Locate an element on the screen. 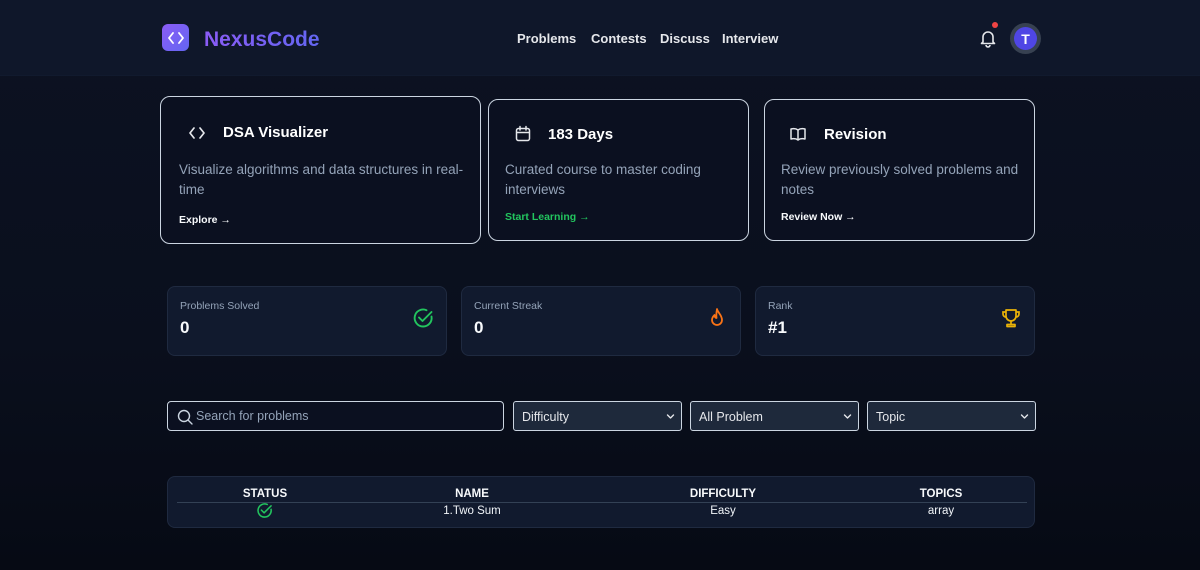 Image resolution: width=1200 pixels, height=570 pixels. search-input is located at coordinates (346, 416).